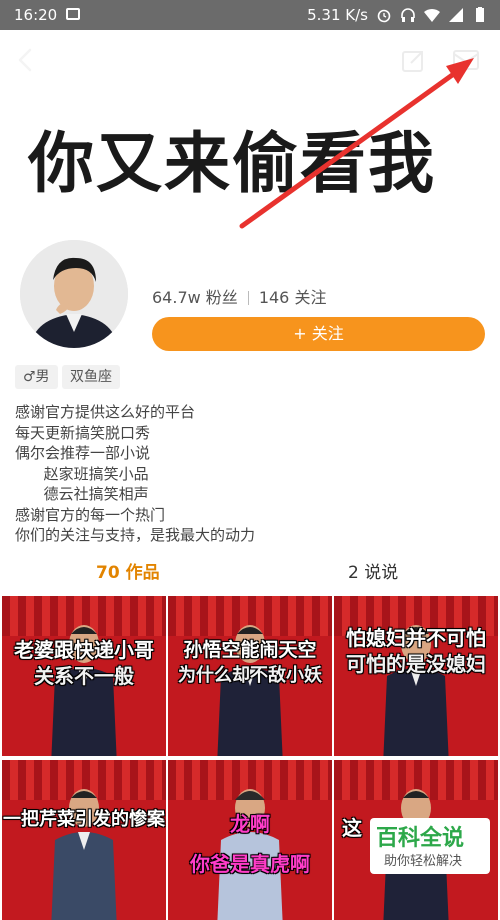 The height and width of the screenshot is (920, 500). What do you see at coordinates (195, 297) in the screenshot?
I see `fans-count: 64.7w 粉丝` at bounding box center [195, 297].